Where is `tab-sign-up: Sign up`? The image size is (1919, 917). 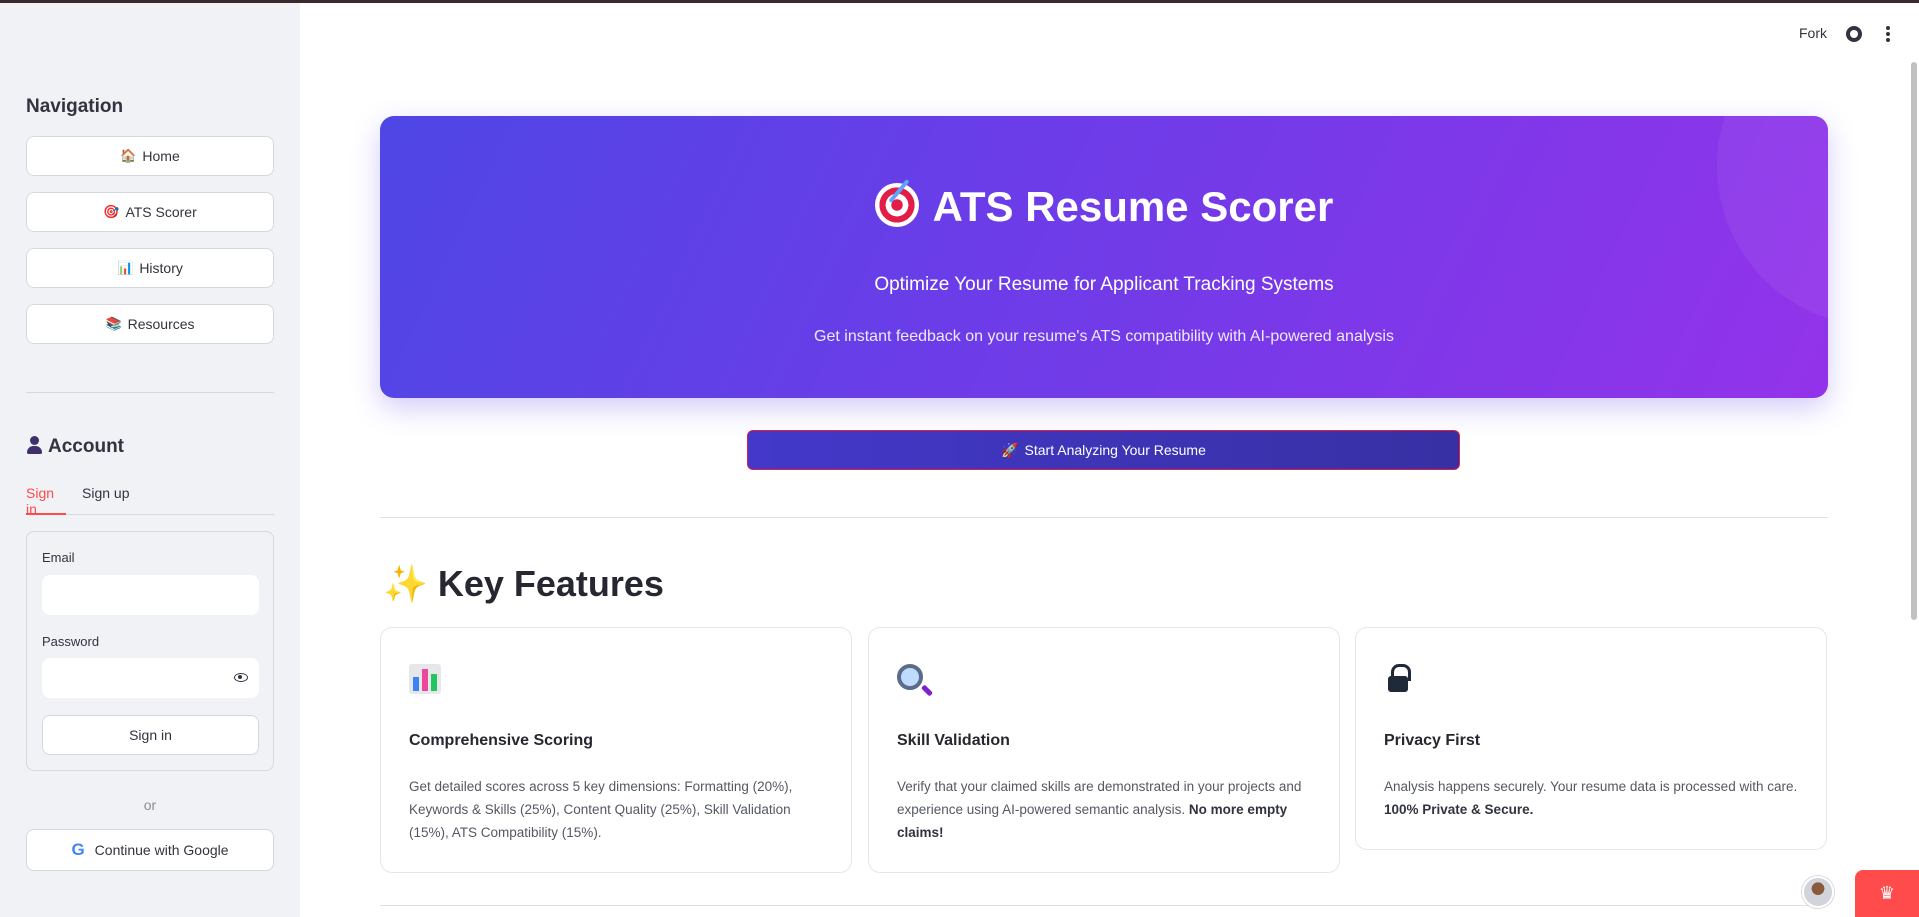
tab-sign-up: Sign up is located at coordinates (105, 499).